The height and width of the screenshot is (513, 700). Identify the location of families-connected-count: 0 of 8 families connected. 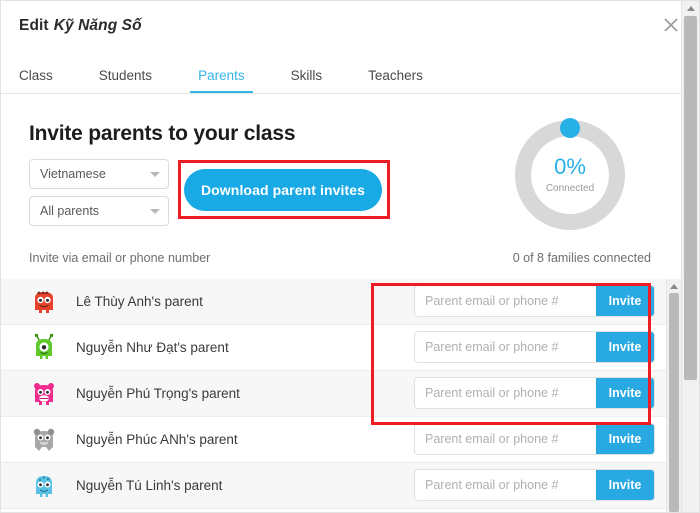
(581, 258).